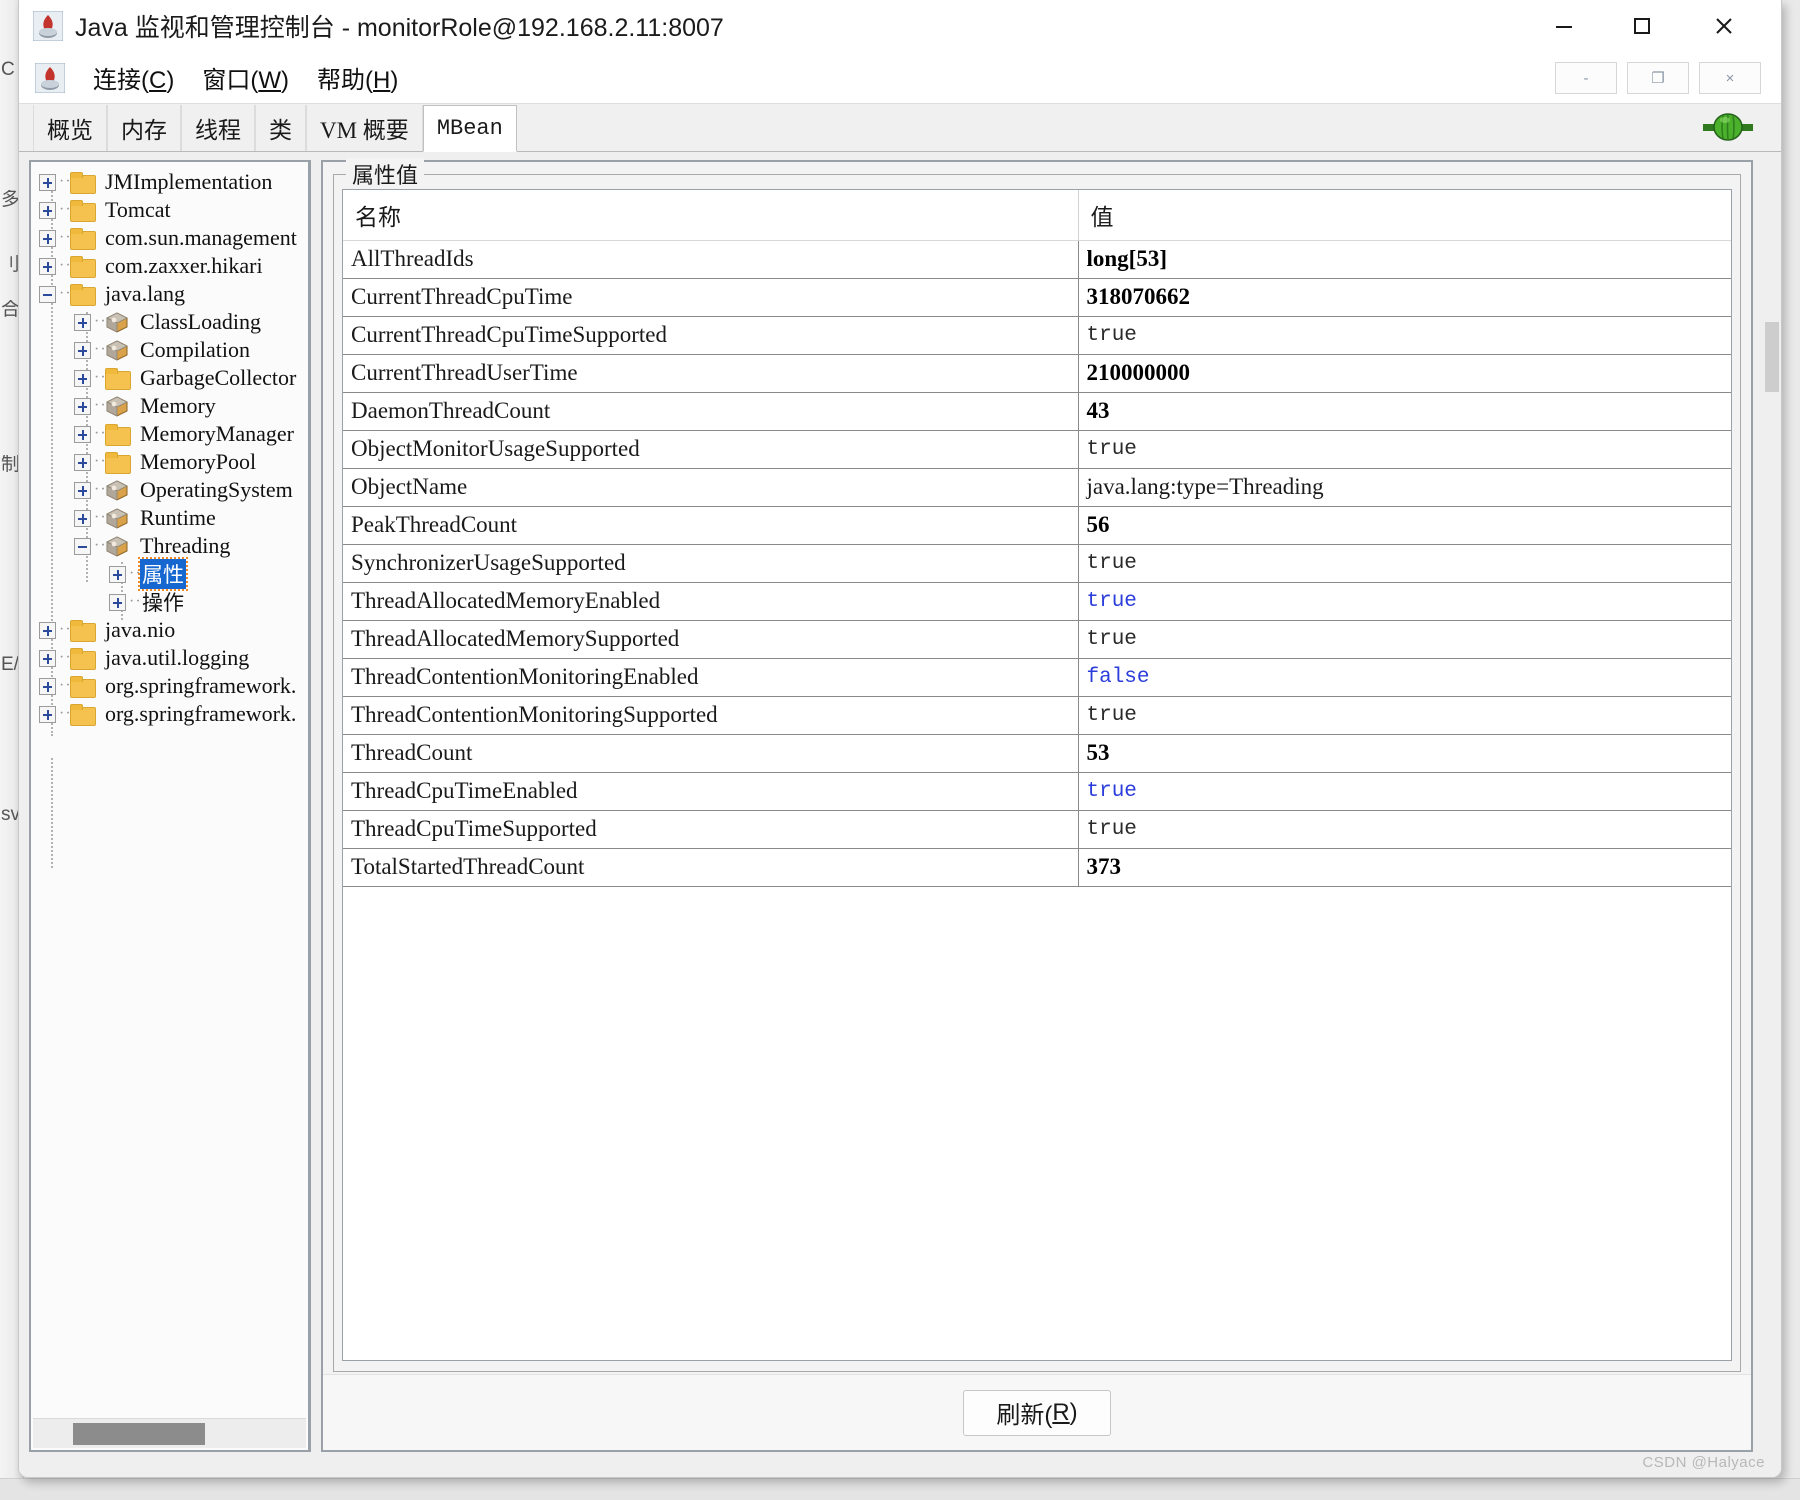  Describe the element at coordinates (169, 546) in the screenshot. I see `tree-node: ·· Threading` at that location.